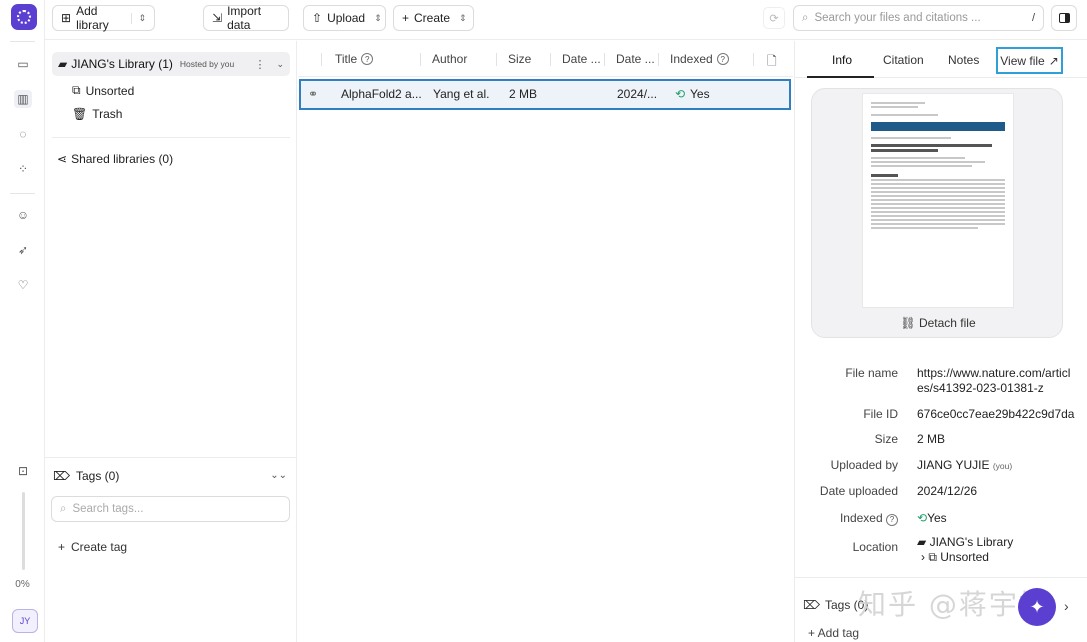 Image resolution: width=1087 pixels, height=642 pixels. I want to click on tags-header: ⌦ Tags (0), so click(86, 476).